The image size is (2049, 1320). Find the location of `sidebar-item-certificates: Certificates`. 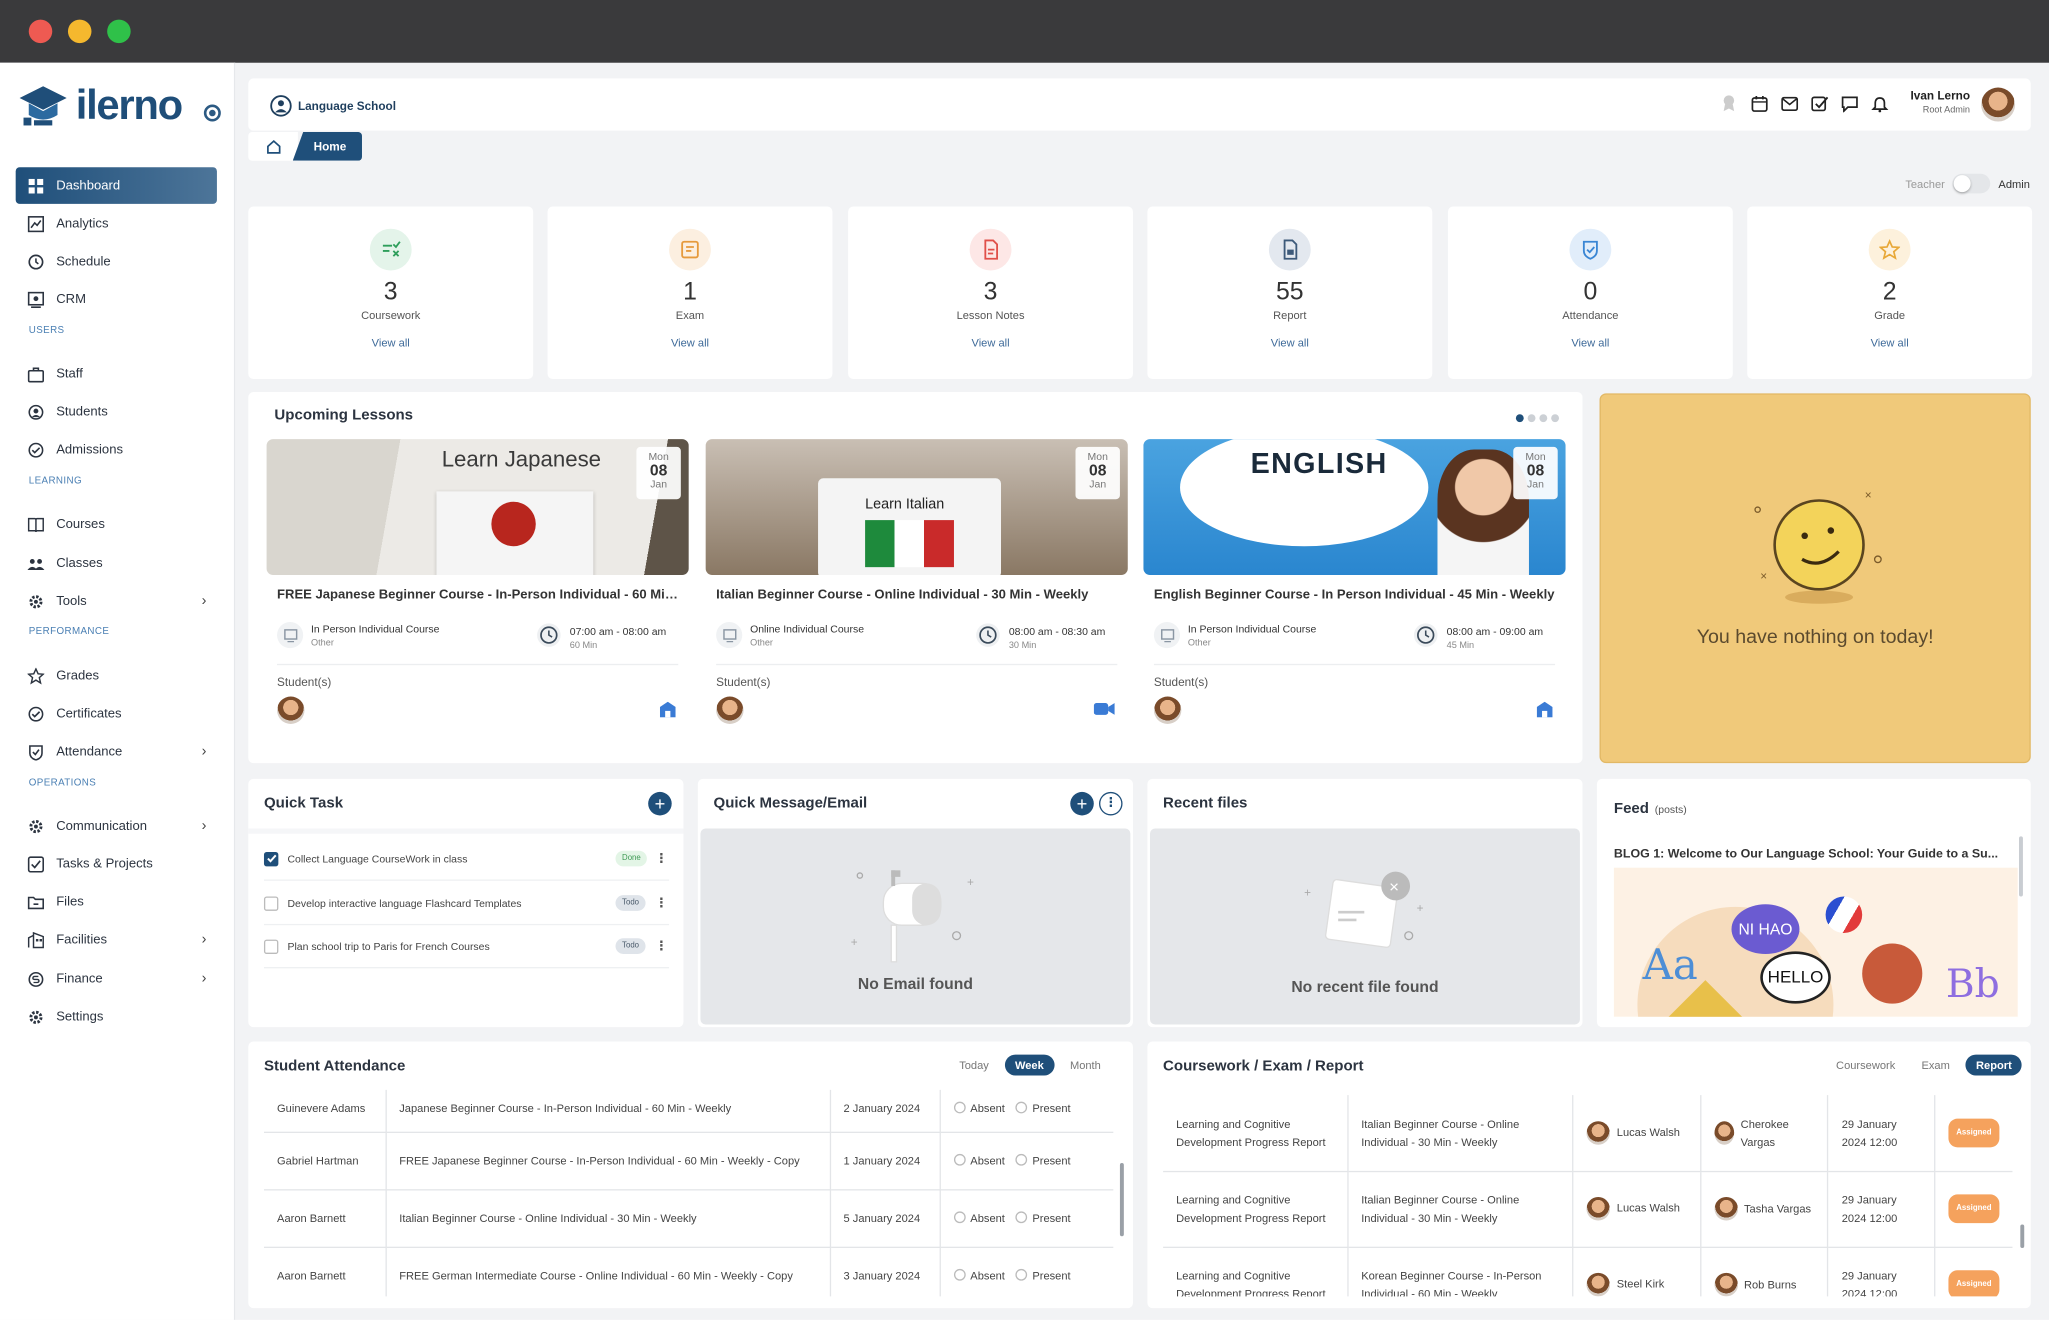

sidebar-item-certificates: Certificates is located at coordinates (116, 713).